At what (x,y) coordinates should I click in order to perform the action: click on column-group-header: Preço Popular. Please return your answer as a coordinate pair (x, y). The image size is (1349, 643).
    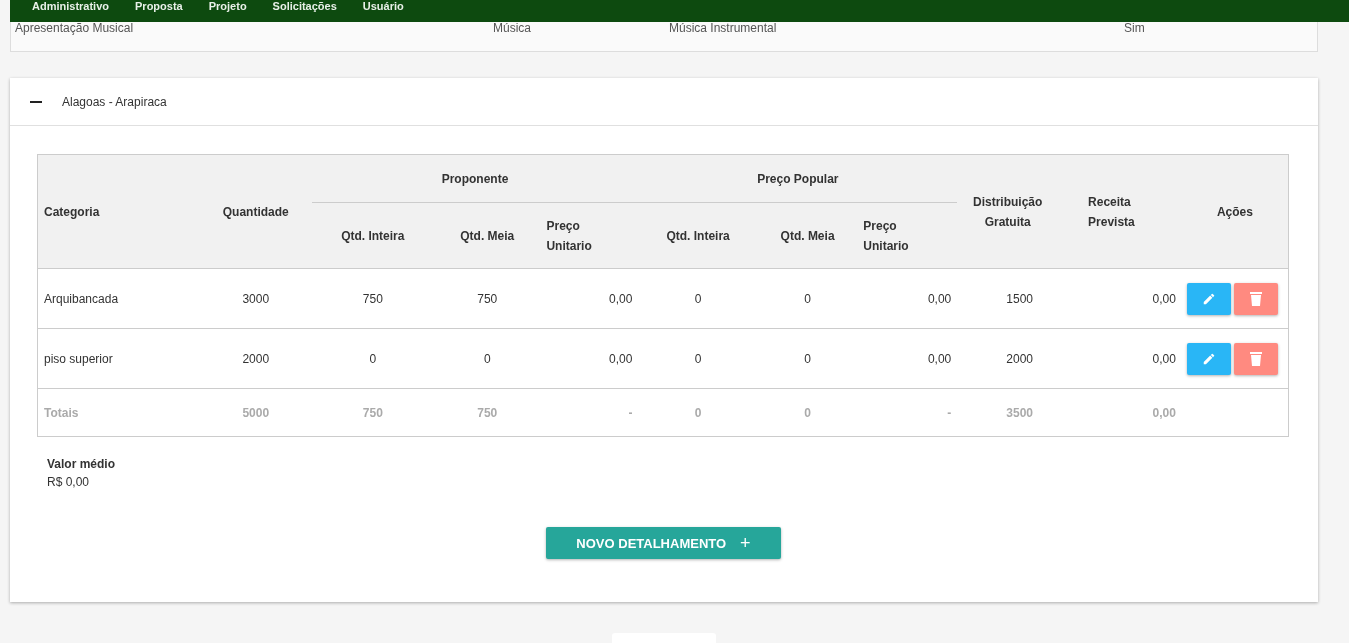
    Looking at the image, I should click on (798, 178).